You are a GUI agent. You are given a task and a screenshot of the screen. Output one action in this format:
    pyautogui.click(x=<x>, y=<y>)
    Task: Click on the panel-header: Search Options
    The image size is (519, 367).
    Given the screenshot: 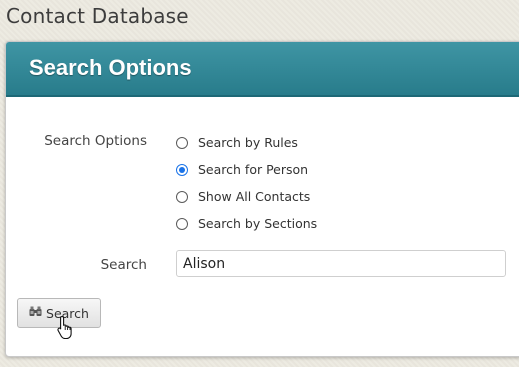 What is the action you would take?
    pyautogui.click(x=262, y=69)
    